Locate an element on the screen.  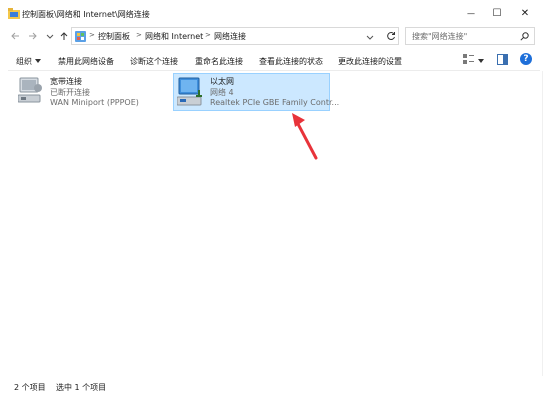
toolbar-divider is located at coordinates (274, 70).